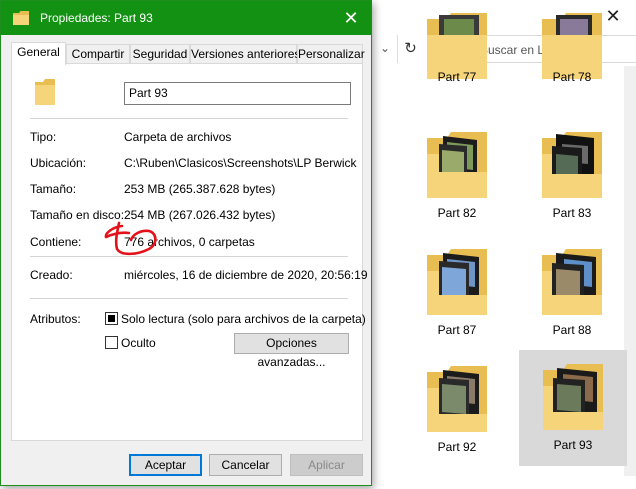 The image size is (636, 489). What do you see at coordinates (385, 48) in the screenshot?
I see `address-dropdown-chevron-icon: ⌄` at bounding box center [385, 48].